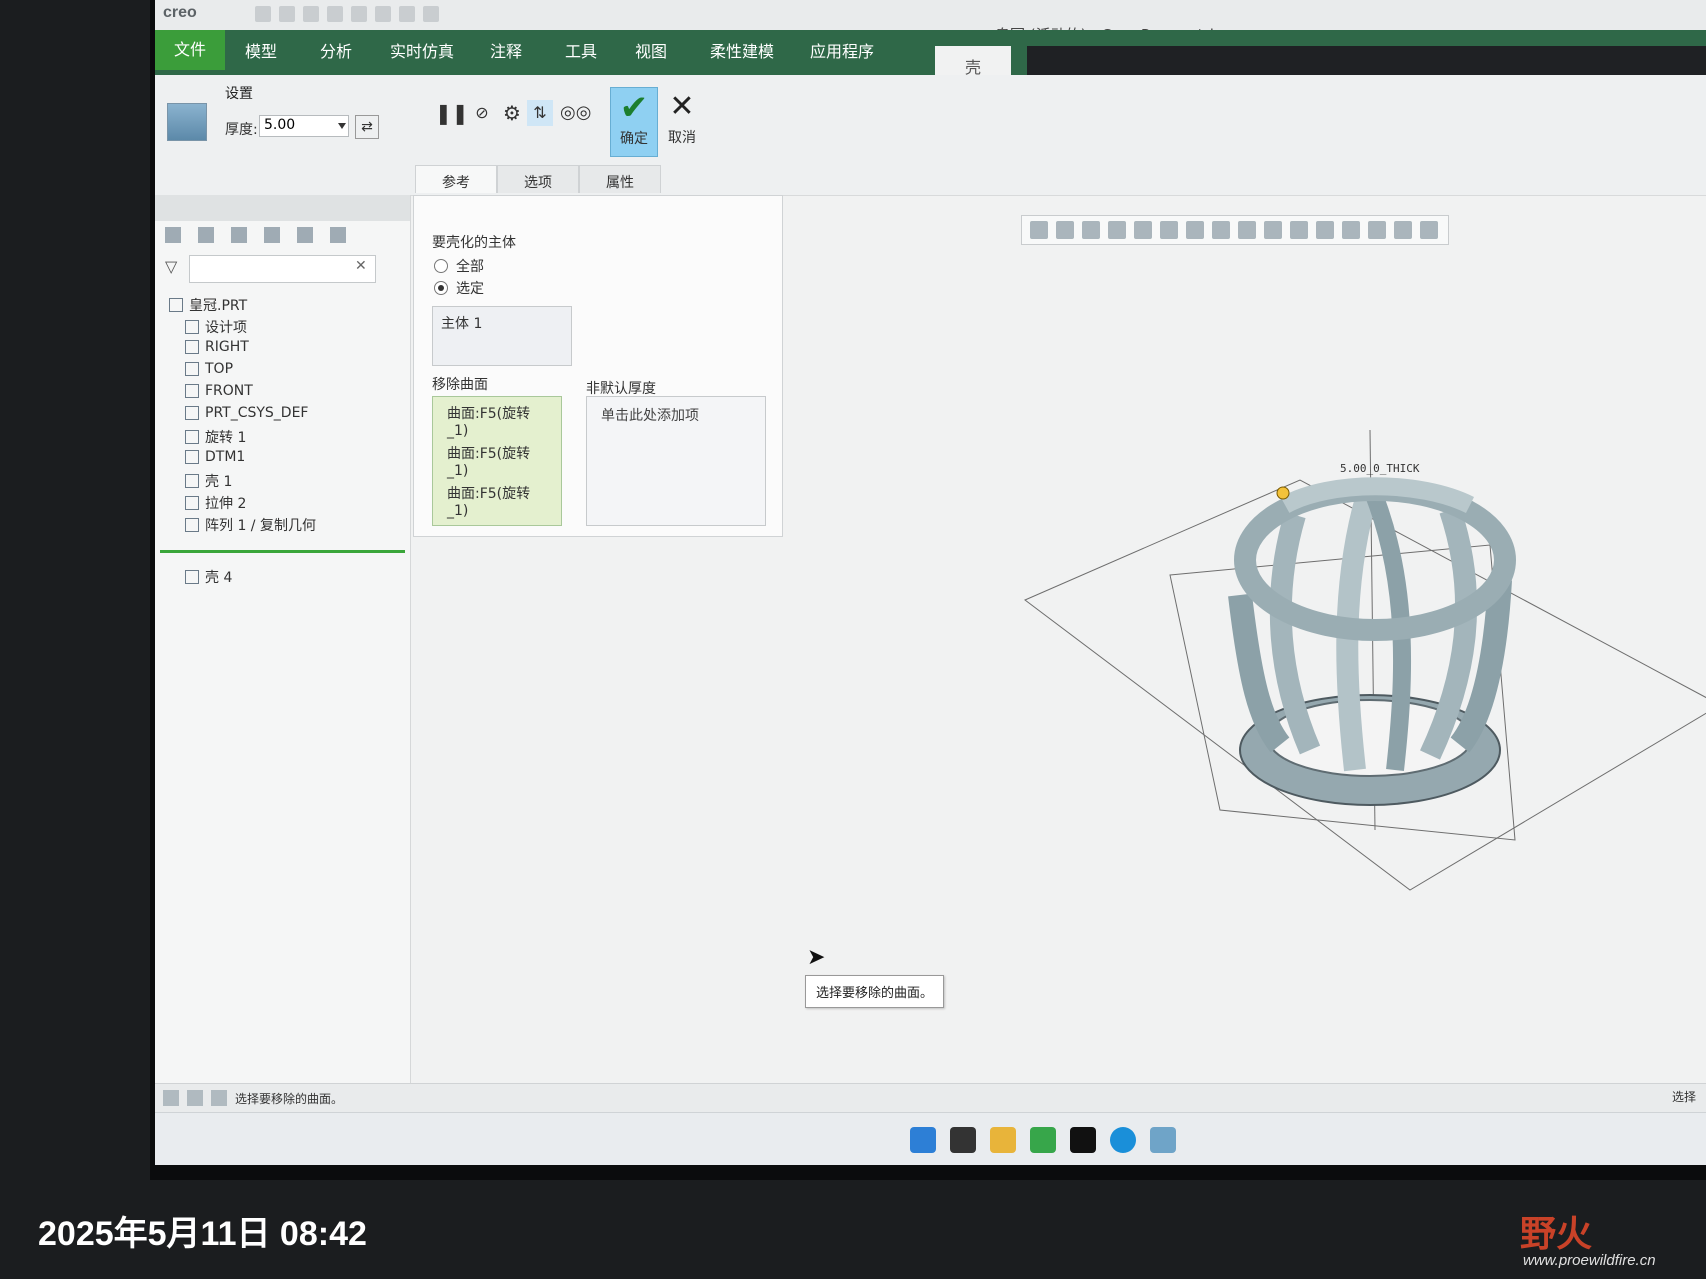  What do you see at coordinates (342, 126) in the screenshot?
I see `chevron-down-icon` at bounding box center [342, 126].